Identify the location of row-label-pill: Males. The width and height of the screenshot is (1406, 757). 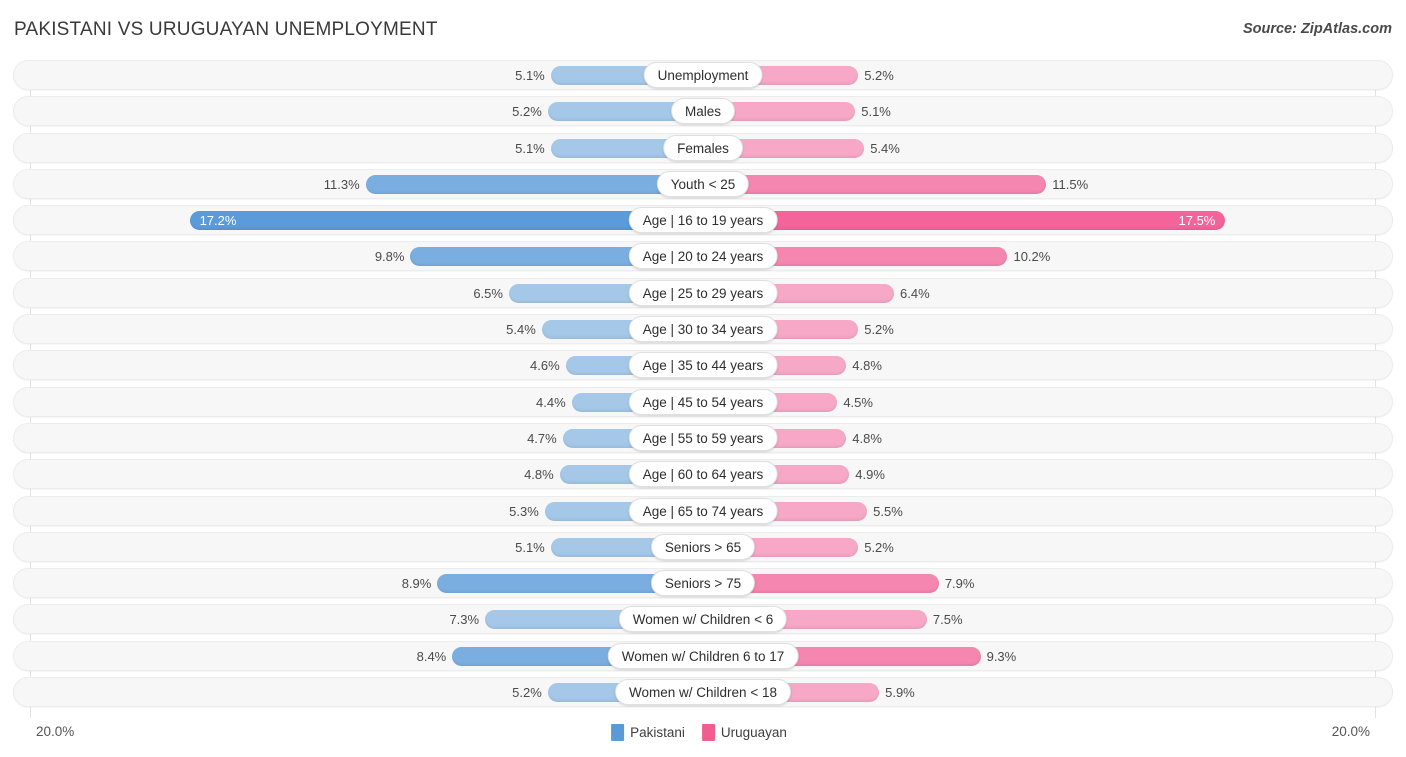
(703, 111).